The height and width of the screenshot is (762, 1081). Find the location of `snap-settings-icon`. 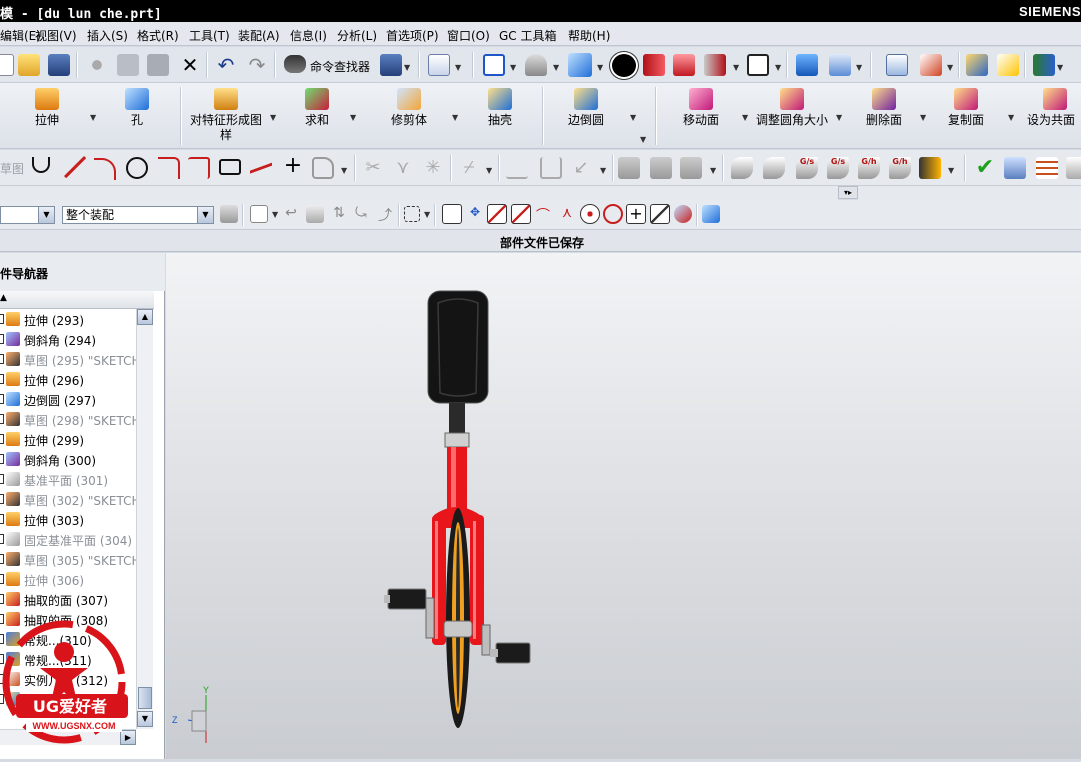

snap-settings-icon is located at coordinates (259, 214).